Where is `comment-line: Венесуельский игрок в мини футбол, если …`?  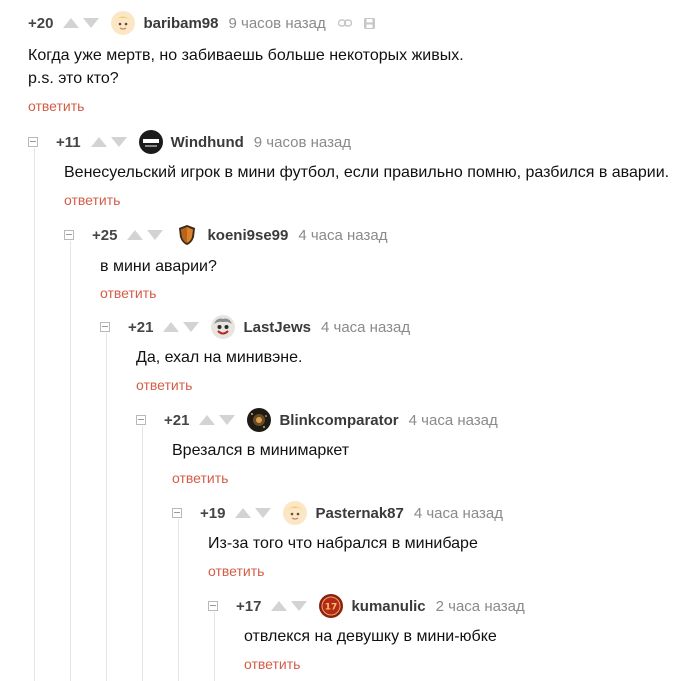 comment-line: Венесуельский игрок в мини футбол, если … is located at coordinates (367, 172).